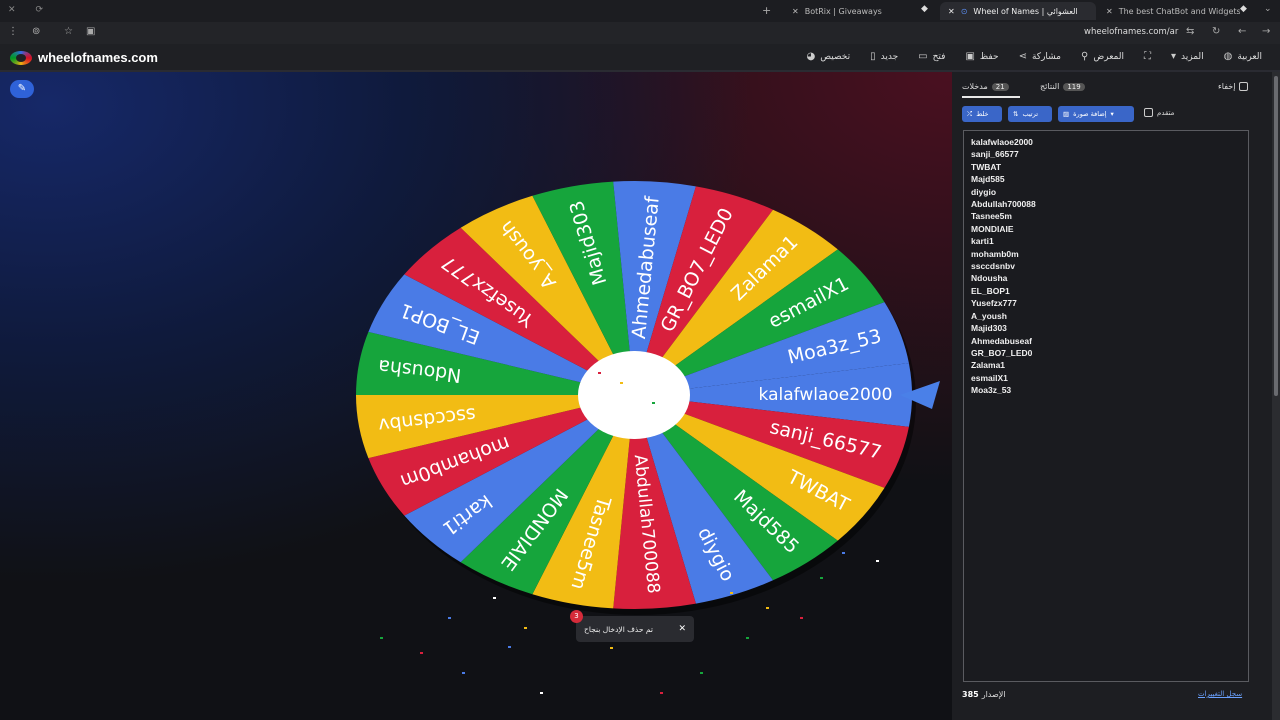 The height and width of the screenshot is (720, 1280). I want to click on address-bar: ⋮ ⊚ ▣ ☆ wheelofnames.com/ar ⇆ ↻ ← →, so click(640, 33).